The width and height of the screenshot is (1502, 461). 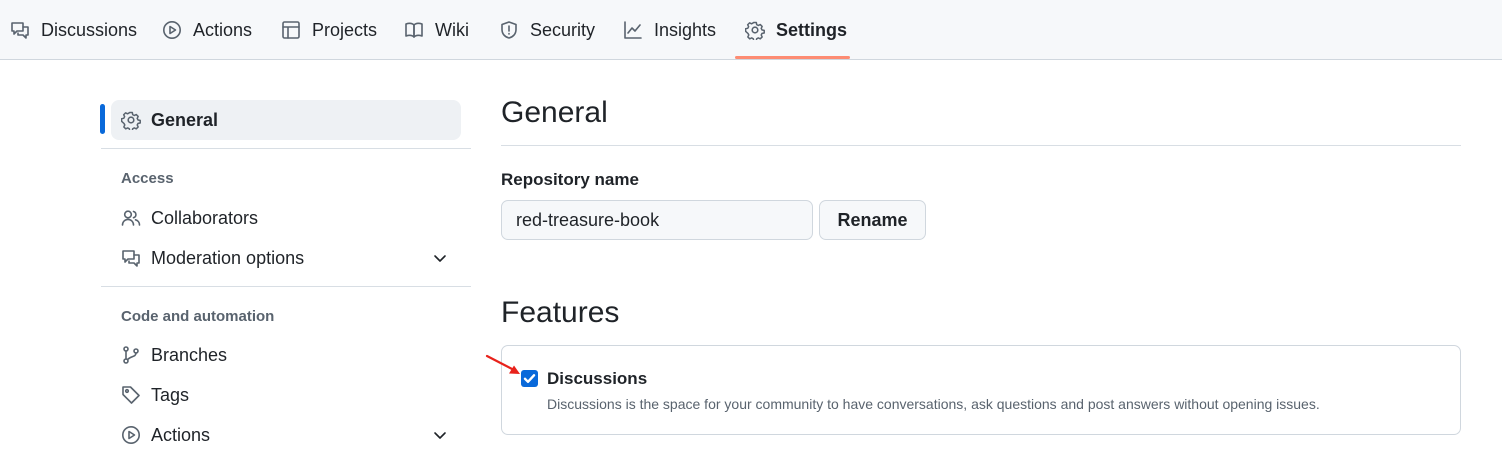 I want to click on tag-icon, so click(x=131, y=395).